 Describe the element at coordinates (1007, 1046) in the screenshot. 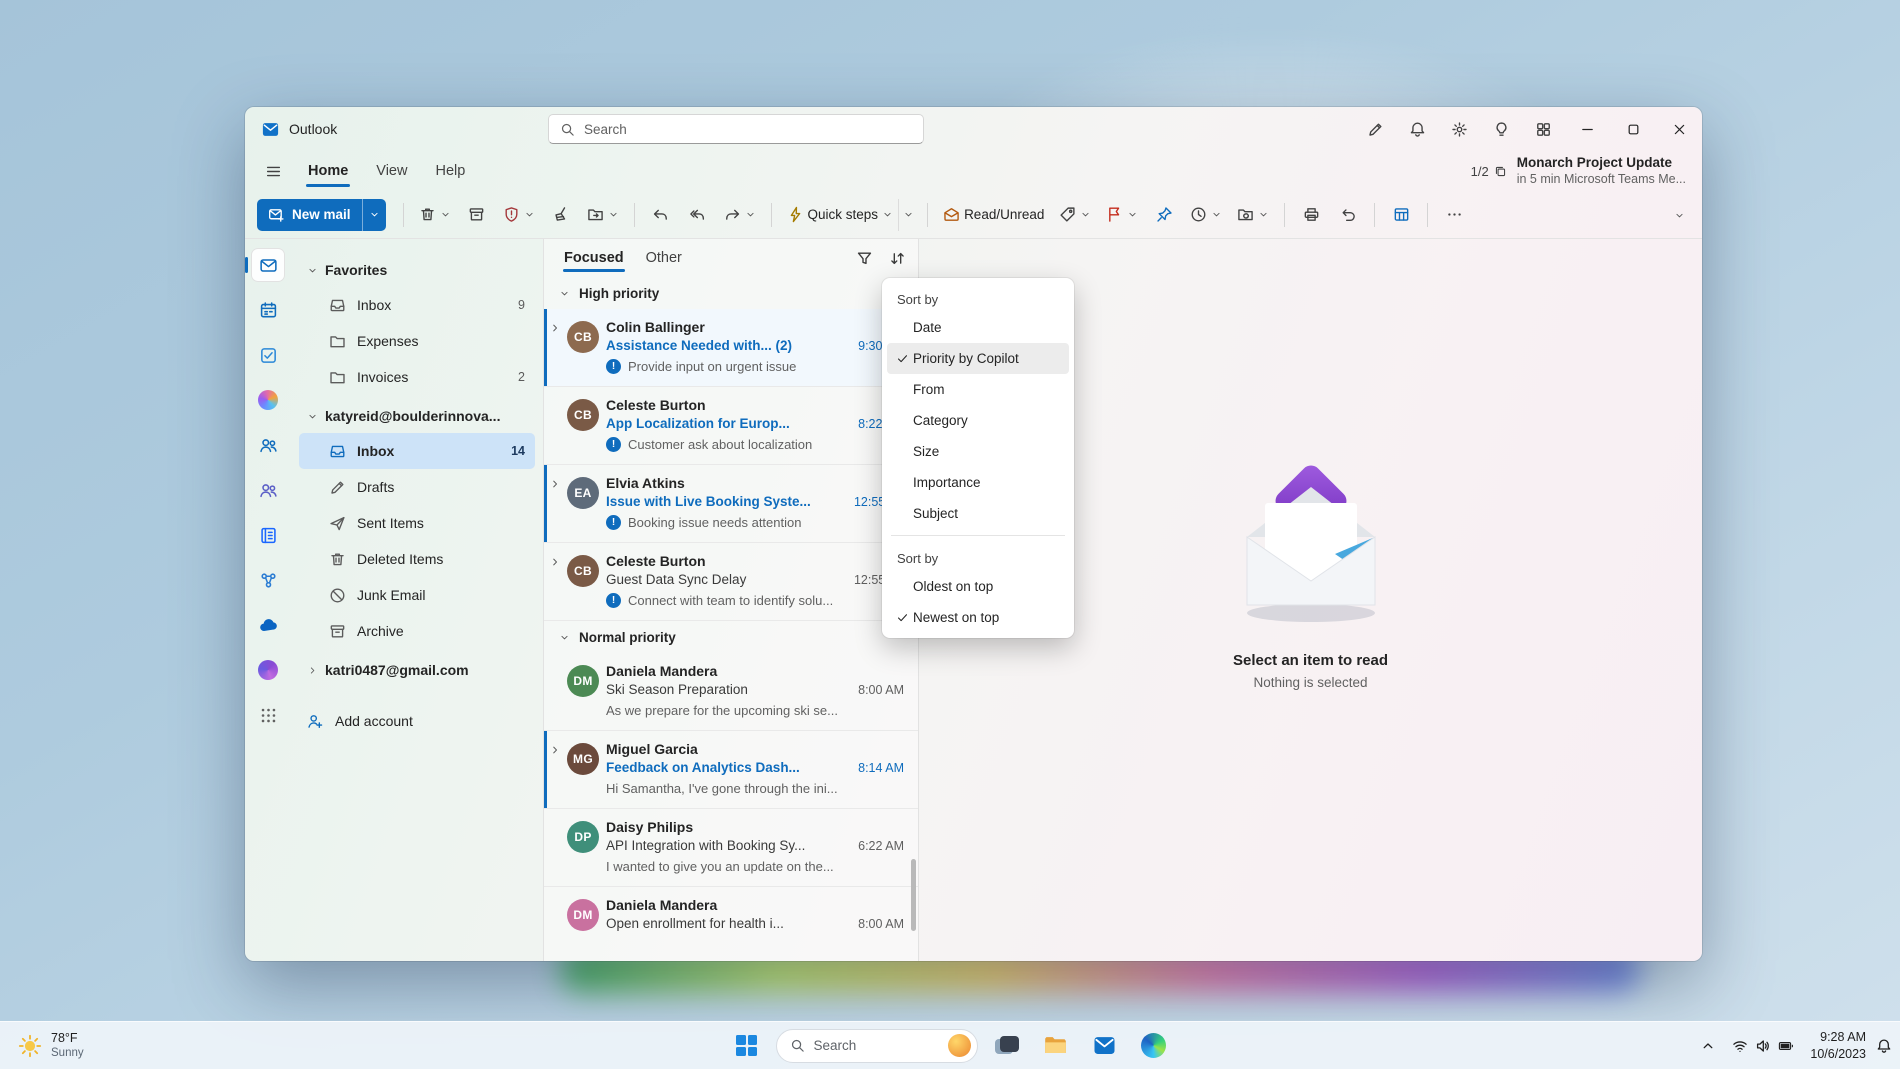

I see `task-view-button` at that location.